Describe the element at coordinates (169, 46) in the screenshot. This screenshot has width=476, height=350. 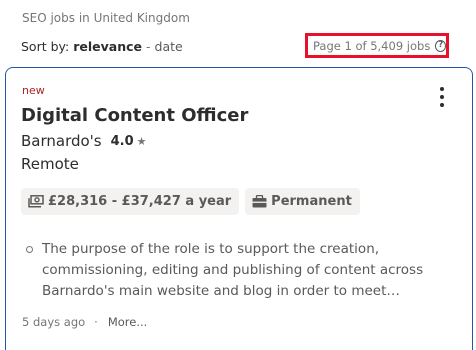
I see `sort-date-link: date` at that location.